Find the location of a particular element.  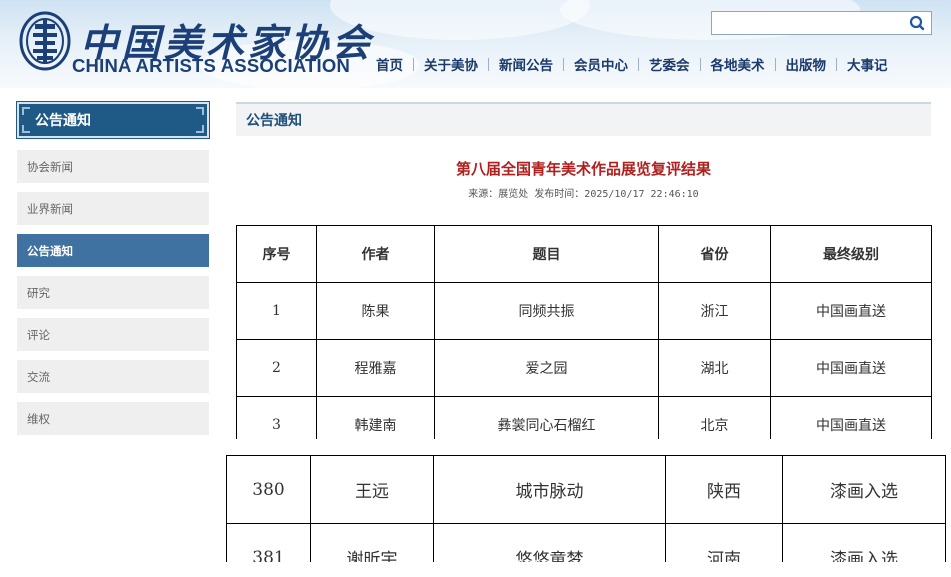

cell-number: 2 is located at coordinates (276, 368).